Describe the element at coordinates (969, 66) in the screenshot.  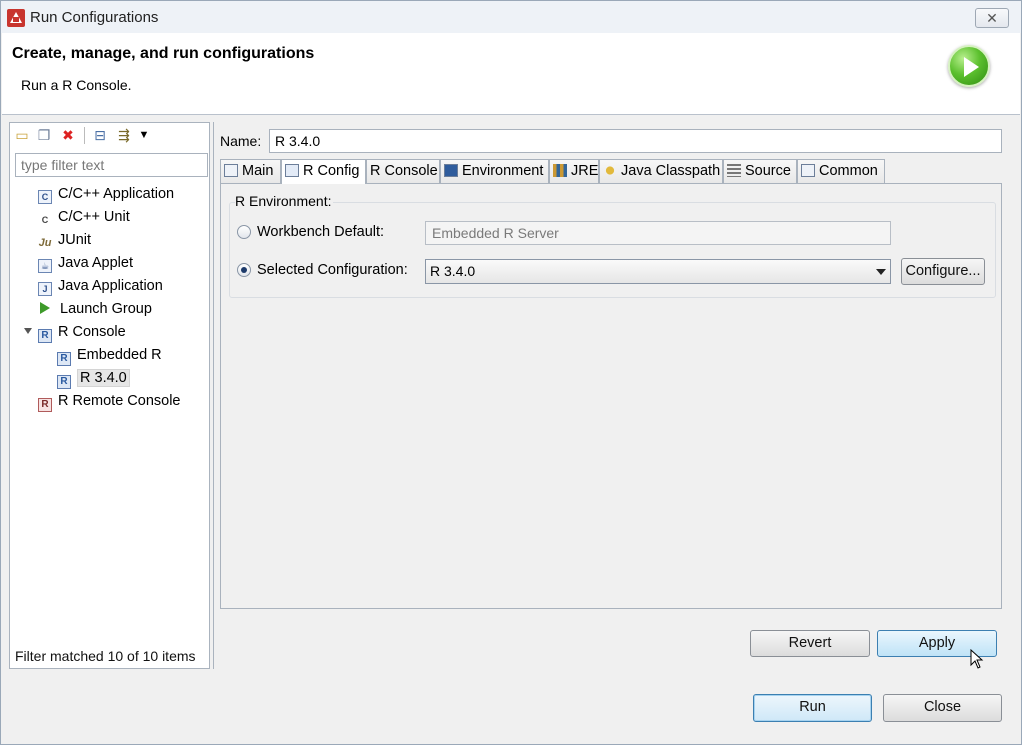
I see `run-icon` at that location.